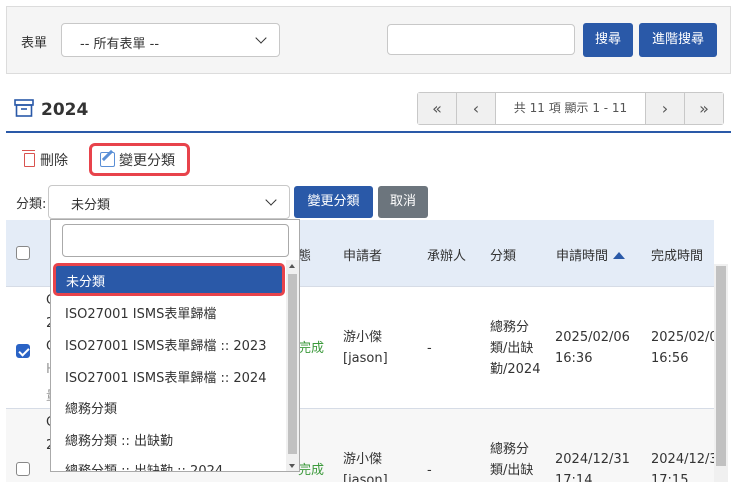 The width and height of the screenshot is (735, 482). What do you see at coordinates (292, 466) in the screenshot?
I see `scroll-down-icon` at bounding box center [292, 466].